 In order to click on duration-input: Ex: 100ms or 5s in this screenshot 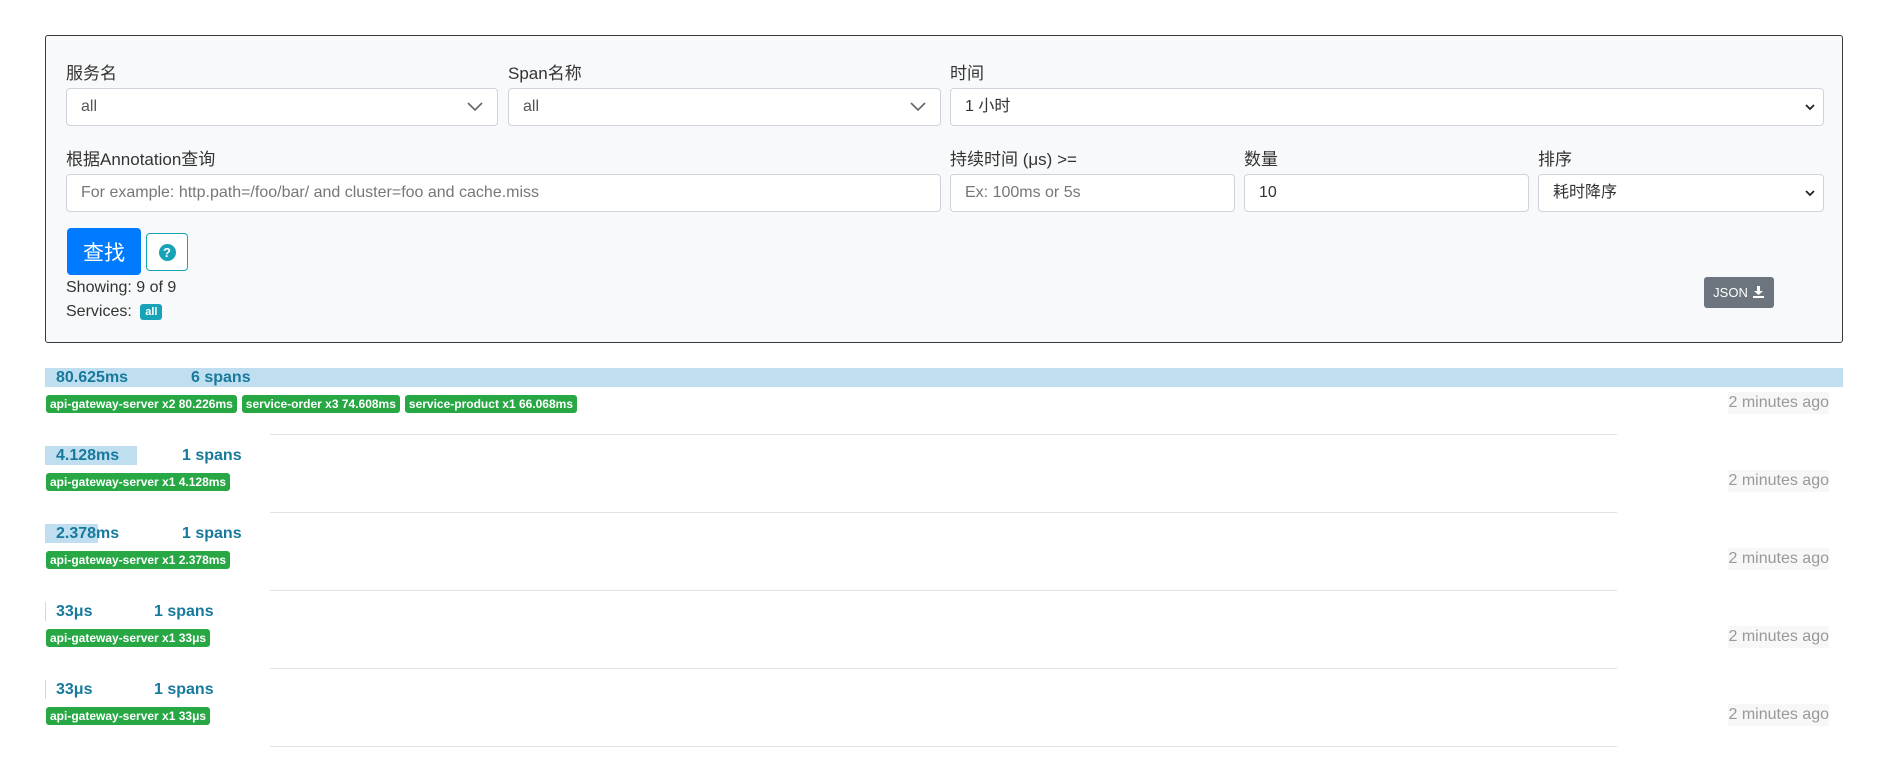, I will do `click(1092, 193)`.